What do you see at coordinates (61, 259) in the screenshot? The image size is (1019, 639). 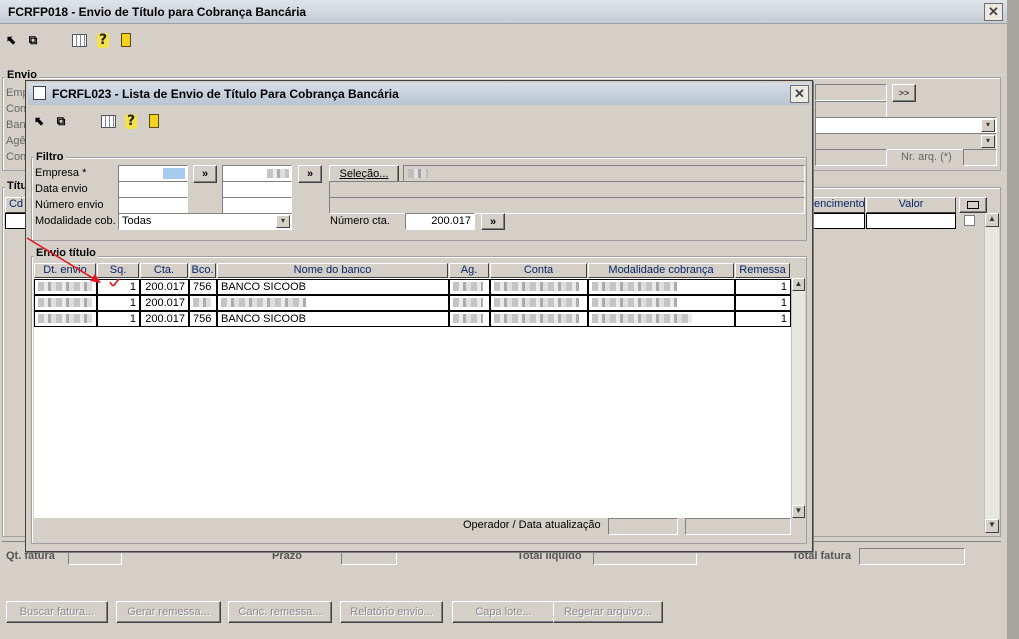 I see `annotation-arrow-line` at bounding box center [61, 259].